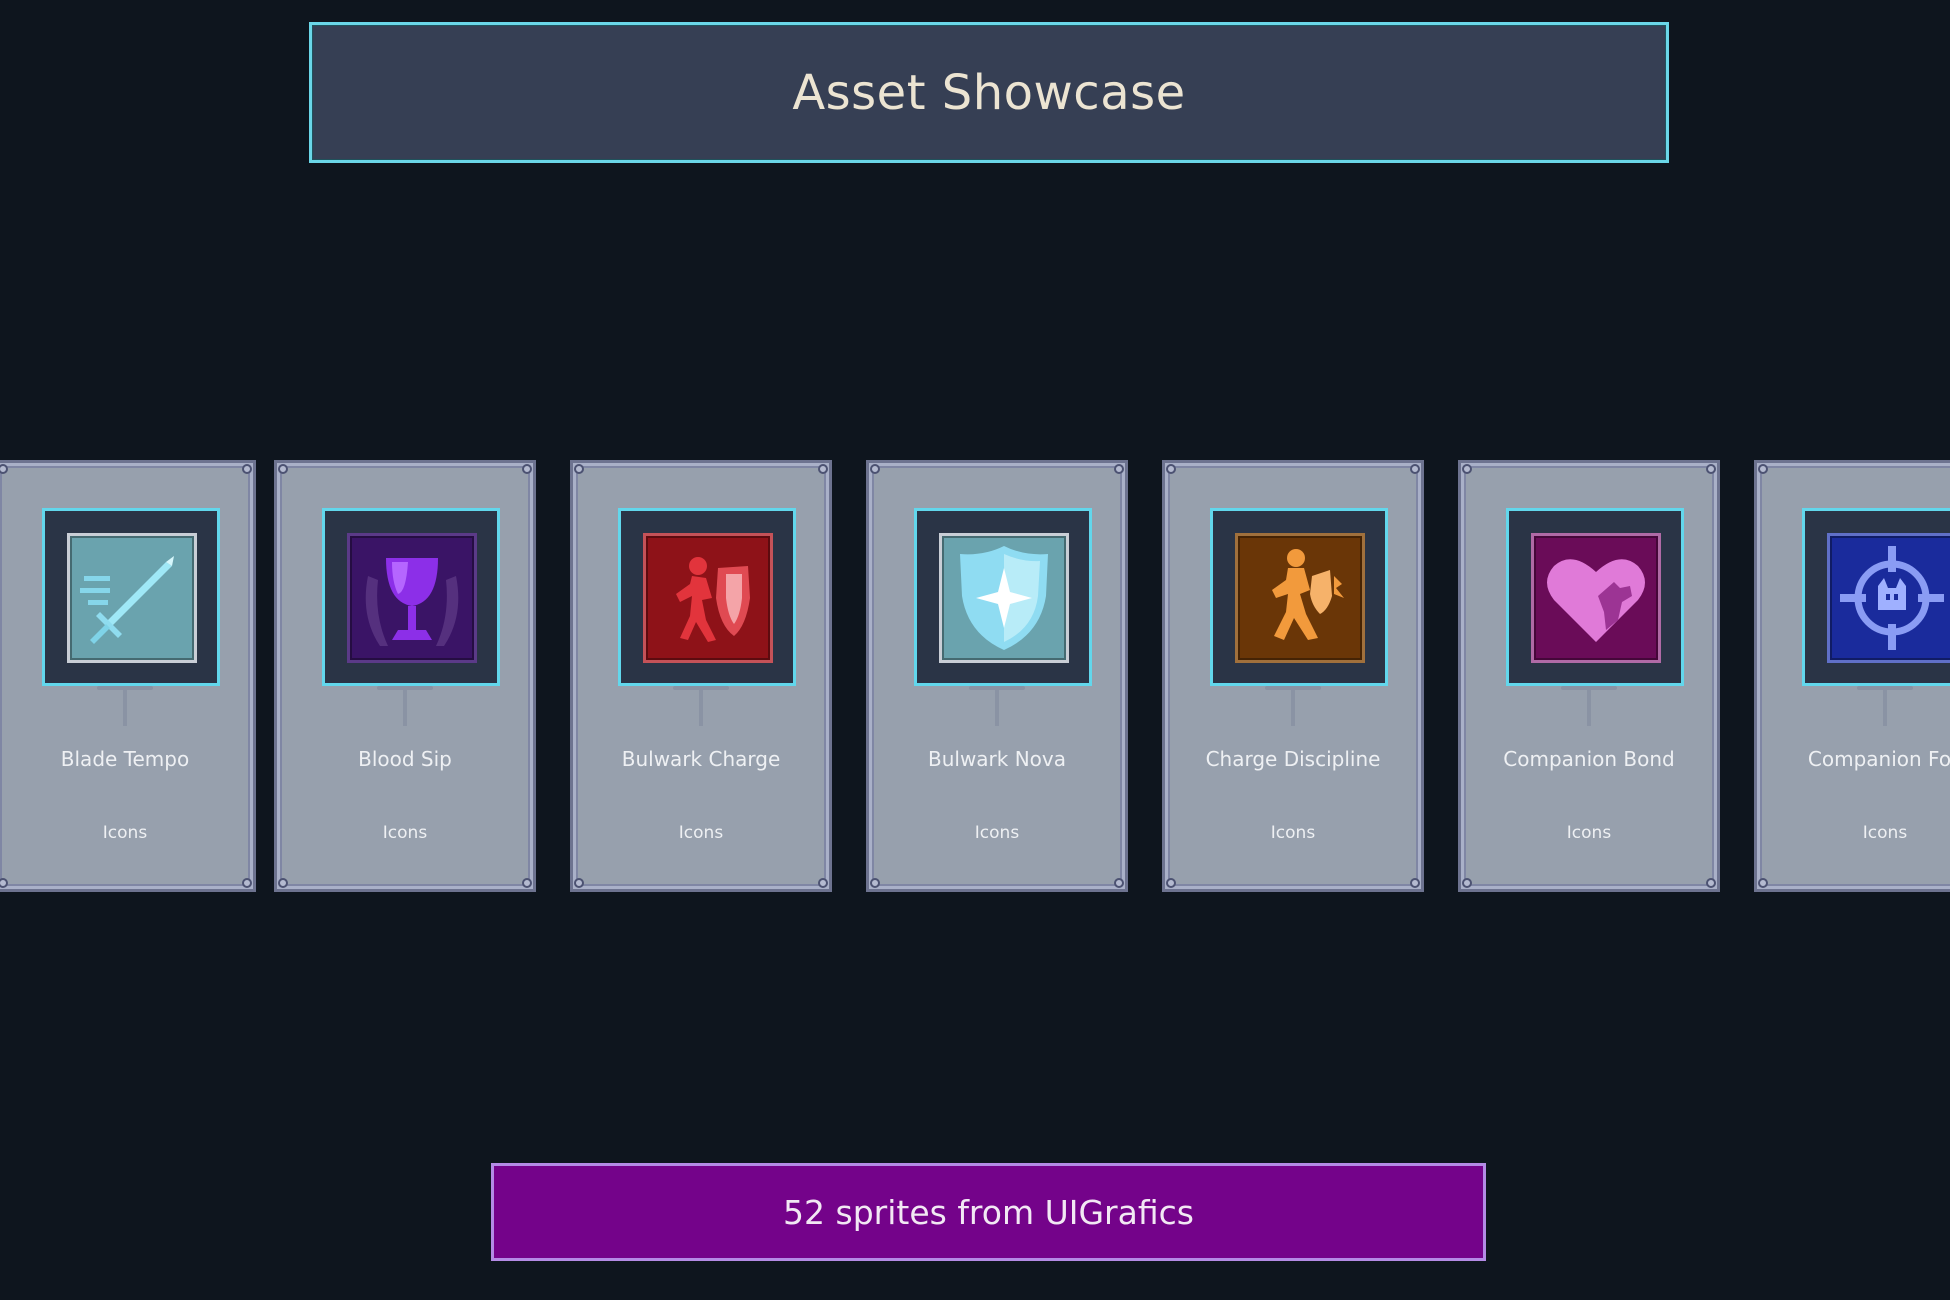 The width and height of the screenshot is (1950, 1300). What do you see at coordinates (1878, 759) in the screenshot?
I see `card-title: Companion Foc` at bounding box center [1878, 759].